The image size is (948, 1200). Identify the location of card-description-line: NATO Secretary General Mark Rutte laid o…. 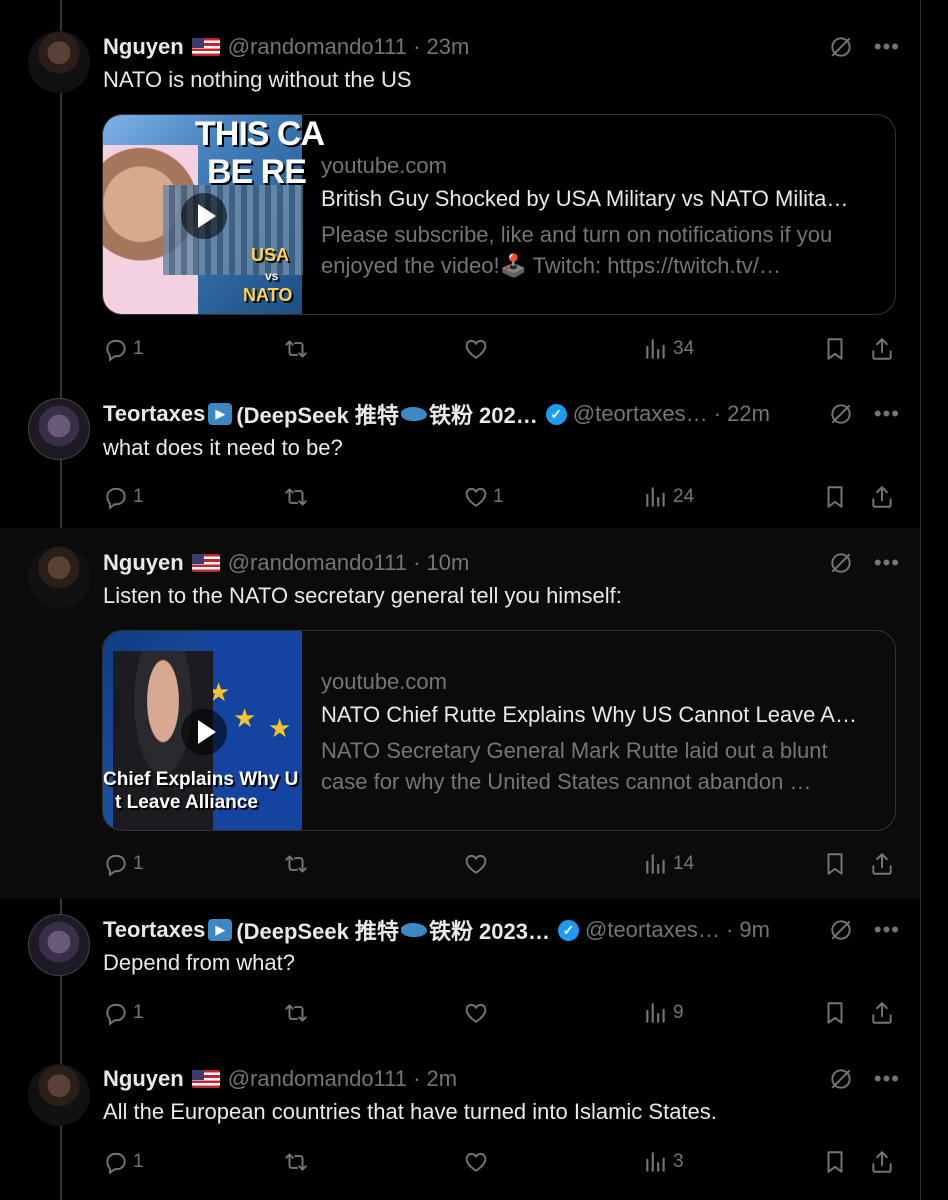
(574, 750).